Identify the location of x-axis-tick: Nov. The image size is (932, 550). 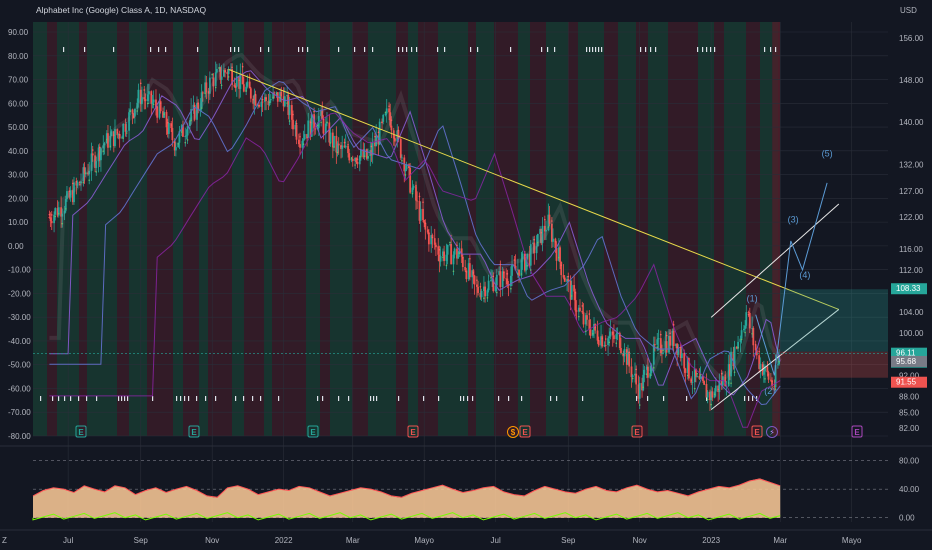
(212, 540).